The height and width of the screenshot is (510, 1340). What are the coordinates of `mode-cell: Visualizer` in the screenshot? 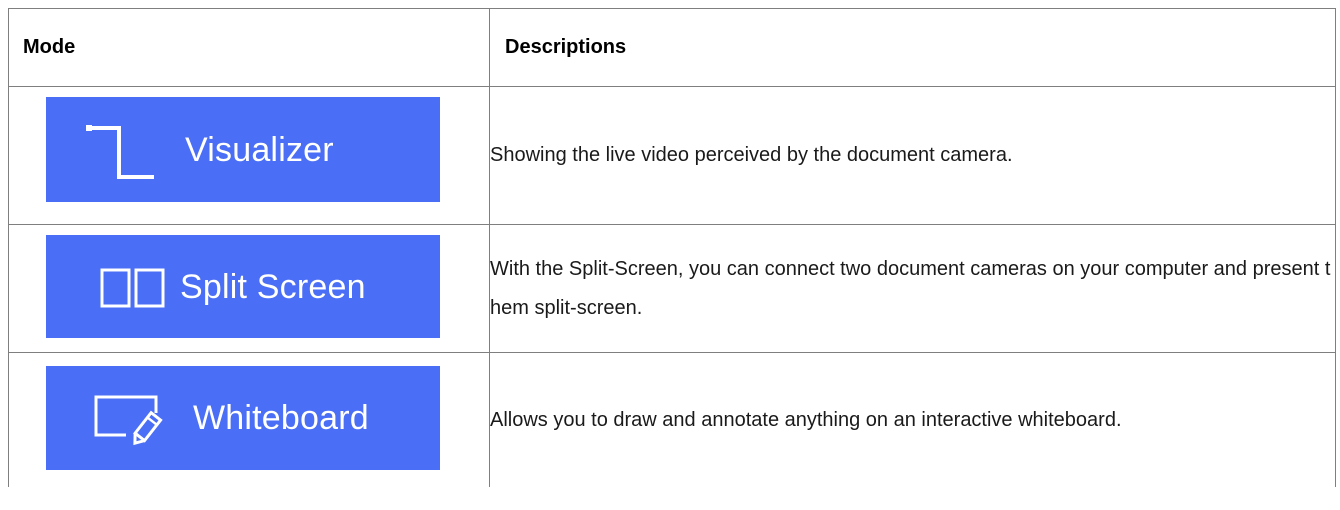 It's located at (249, 155).